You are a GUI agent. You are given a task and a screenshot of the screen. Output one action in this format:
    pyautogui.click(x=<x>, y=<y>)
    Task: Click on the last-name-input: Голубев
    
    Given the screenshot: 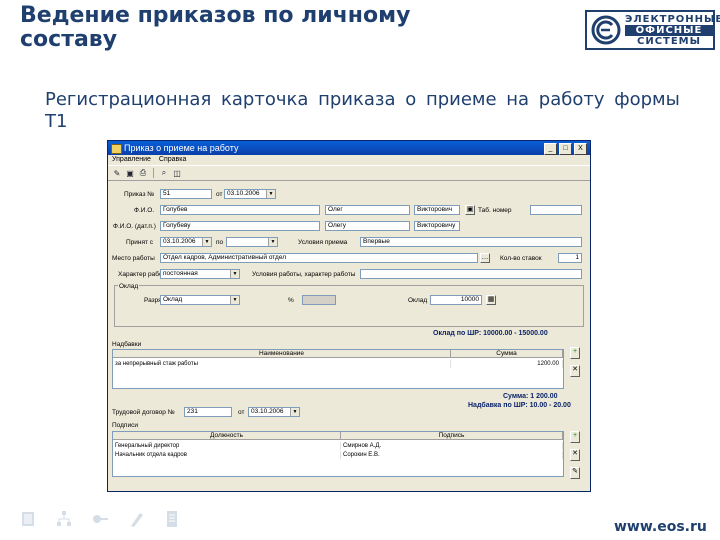 What is the action you would take?
    pyautogui.click(x=240, y=210)
    